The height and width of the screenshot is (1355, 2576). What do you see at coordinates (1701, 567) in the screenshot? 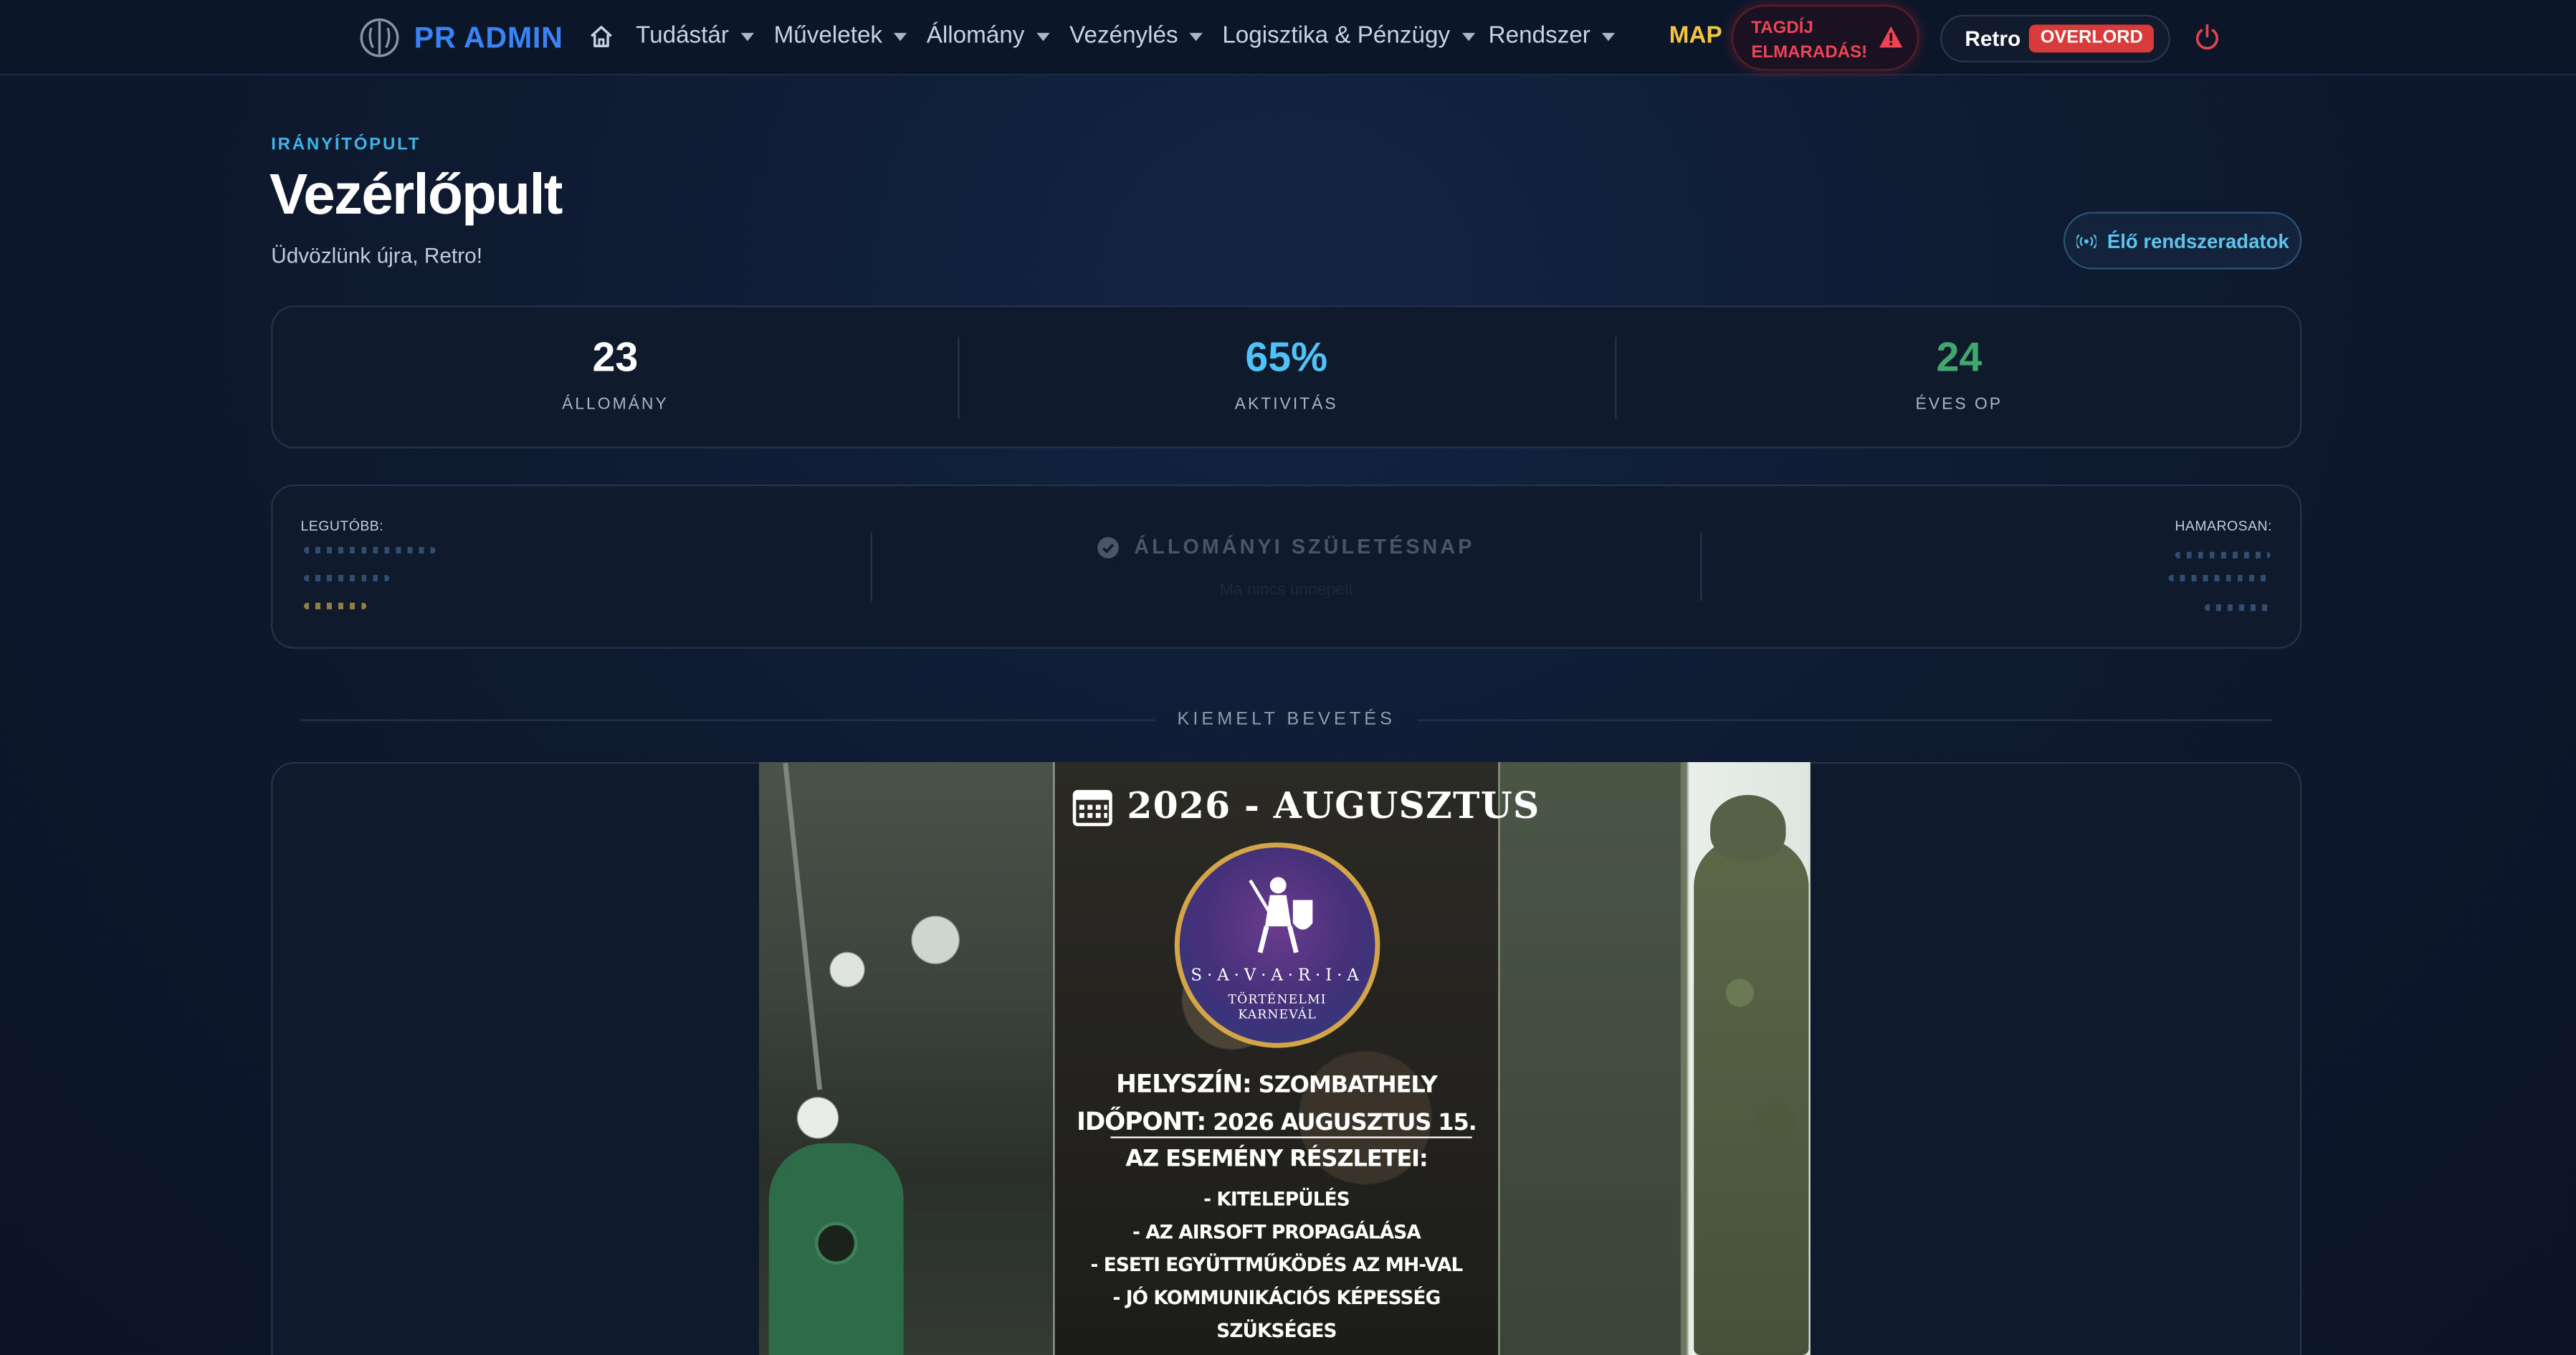
I see `birthday-divider` at bounding box center [1701, 567].